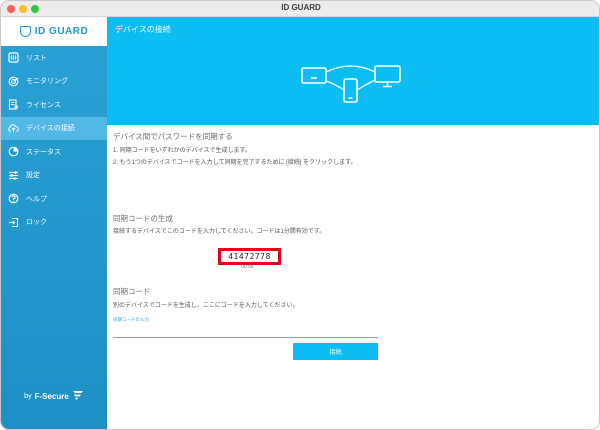  I want to click on connected-devices-illustration, so click(351, 84).